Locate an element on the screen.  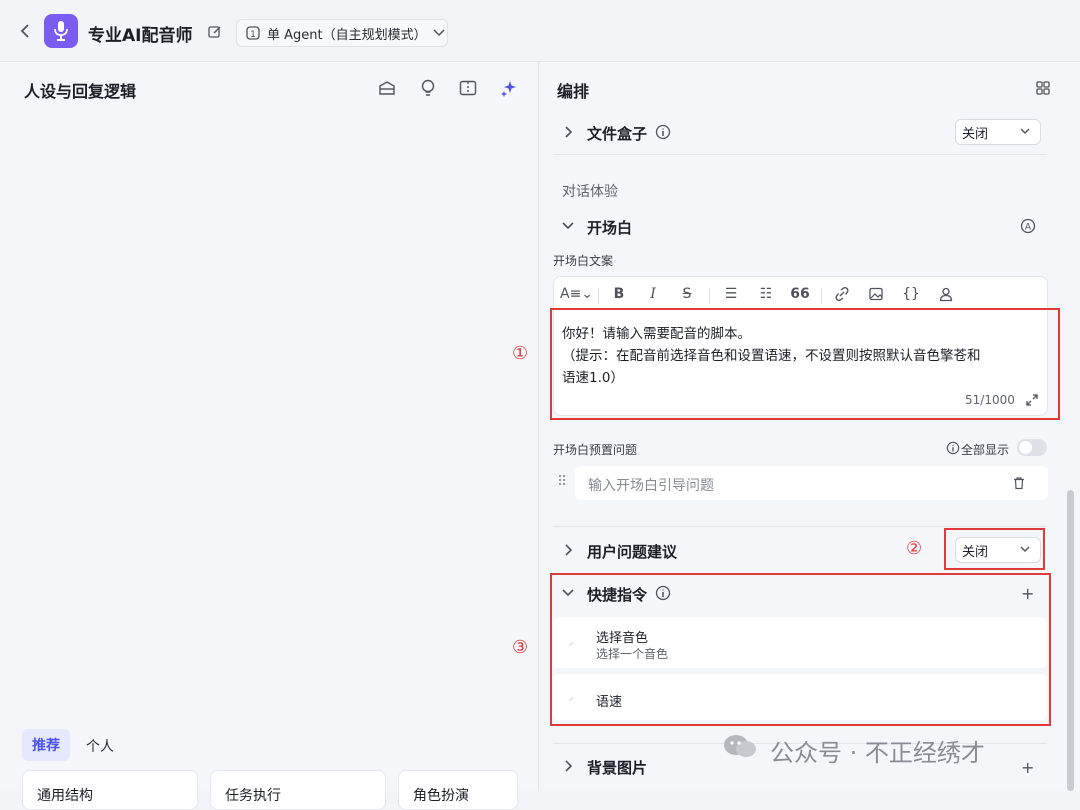
drag-handle-icon: ⠿ is located at coordinates (562, 482).